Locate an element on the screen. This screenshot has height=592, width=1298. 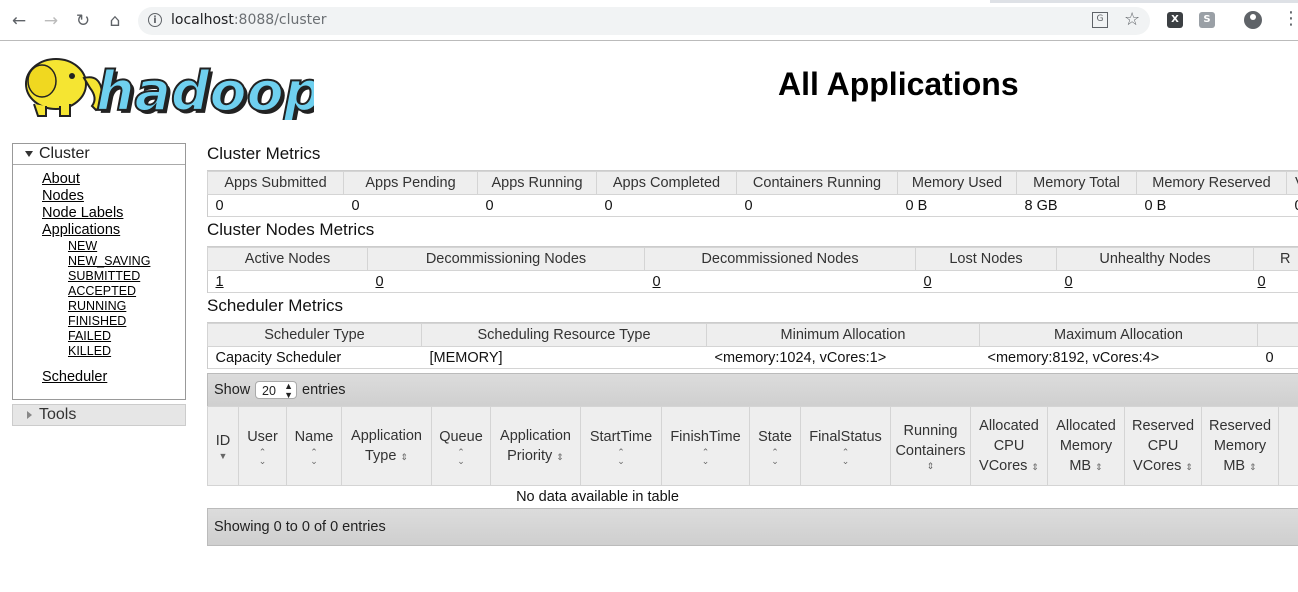
col-active-nodes: Active Nodes is located at coordinates (287, 259).